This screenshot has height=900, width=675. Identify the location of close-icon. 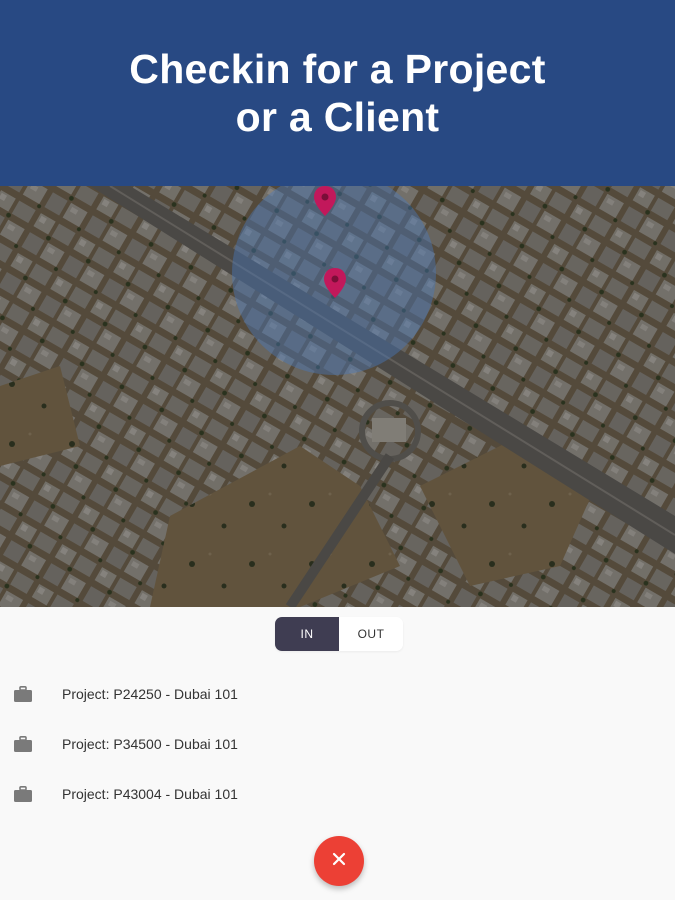
(339, 861).